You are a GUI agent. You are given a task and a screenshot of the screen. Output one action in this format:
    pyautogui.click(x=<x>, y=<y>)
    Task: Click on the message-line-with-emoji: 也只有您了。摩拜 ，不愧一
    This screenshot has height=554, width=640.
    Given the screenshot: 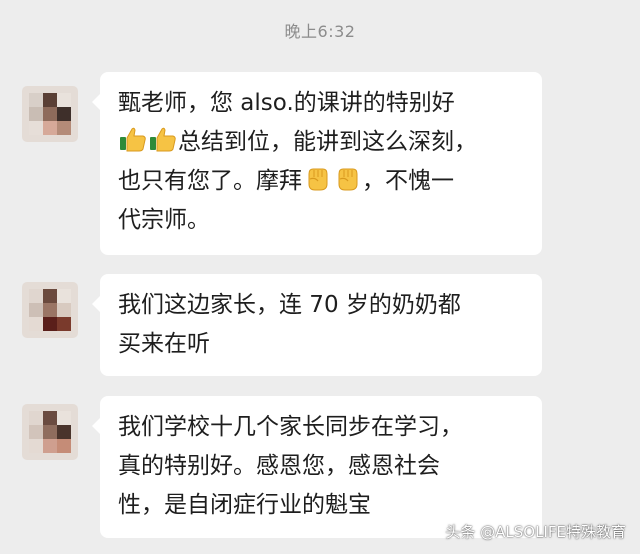 What is the action you would take?
    pyautogui.click(x=321, y=181)
    